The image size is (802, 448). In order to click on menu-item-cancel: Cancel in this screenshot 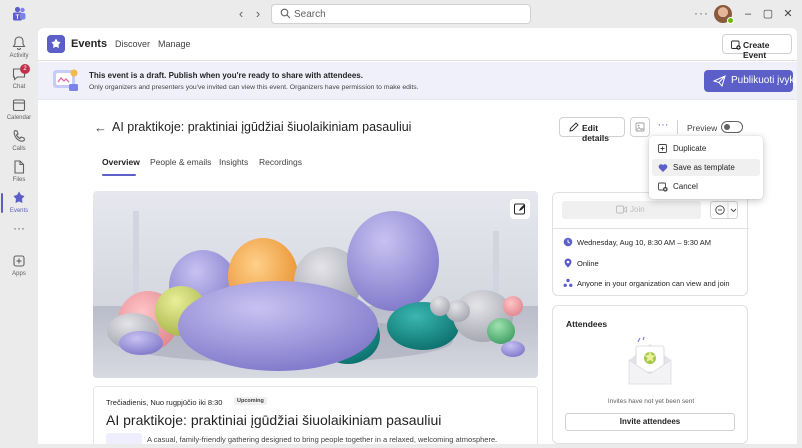, I will do `click(706, 186)`.